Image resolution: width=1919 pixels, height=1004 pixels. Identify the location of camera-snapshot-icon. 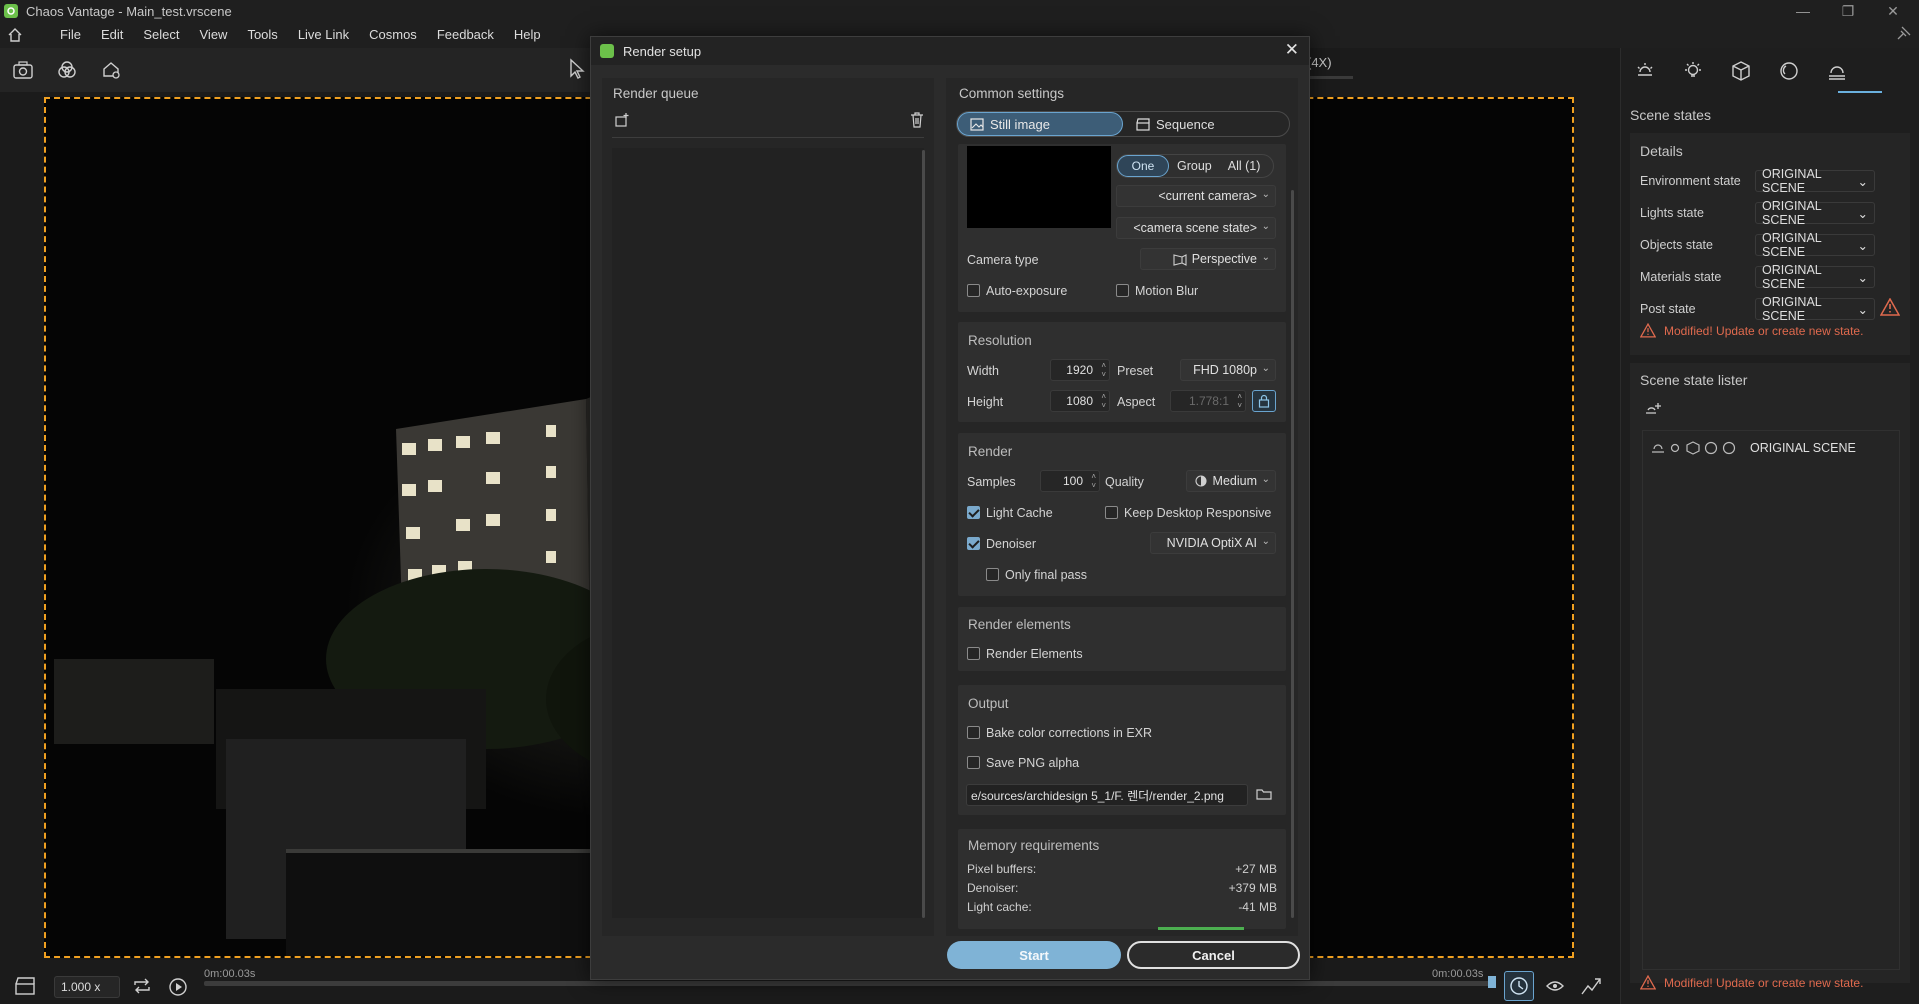
(23, 70).